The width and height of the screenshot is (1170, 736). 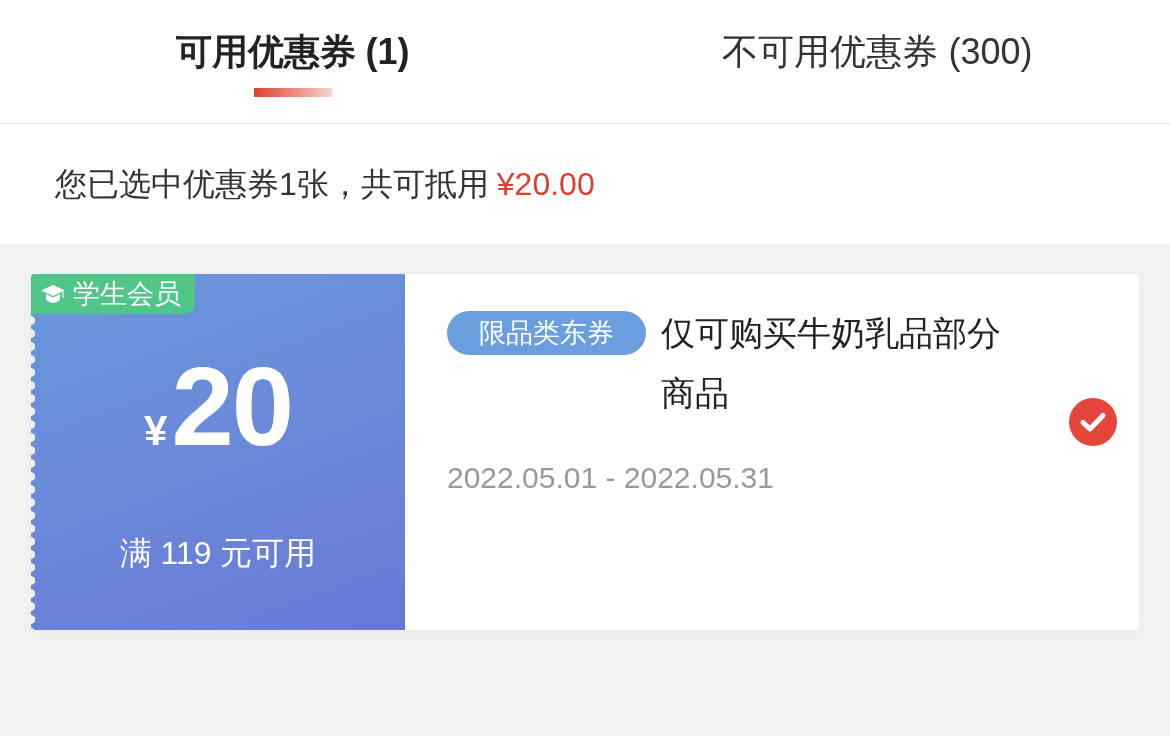 I want to click on coupon-value: 20, so click(x=231, y=407).